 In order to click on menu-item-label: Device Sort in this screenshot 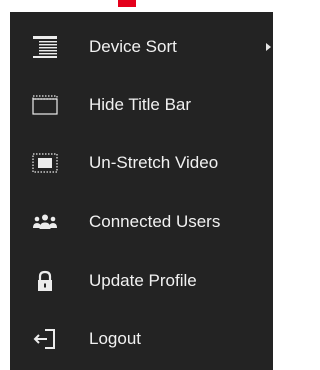, I will do `click(133, 46)`.